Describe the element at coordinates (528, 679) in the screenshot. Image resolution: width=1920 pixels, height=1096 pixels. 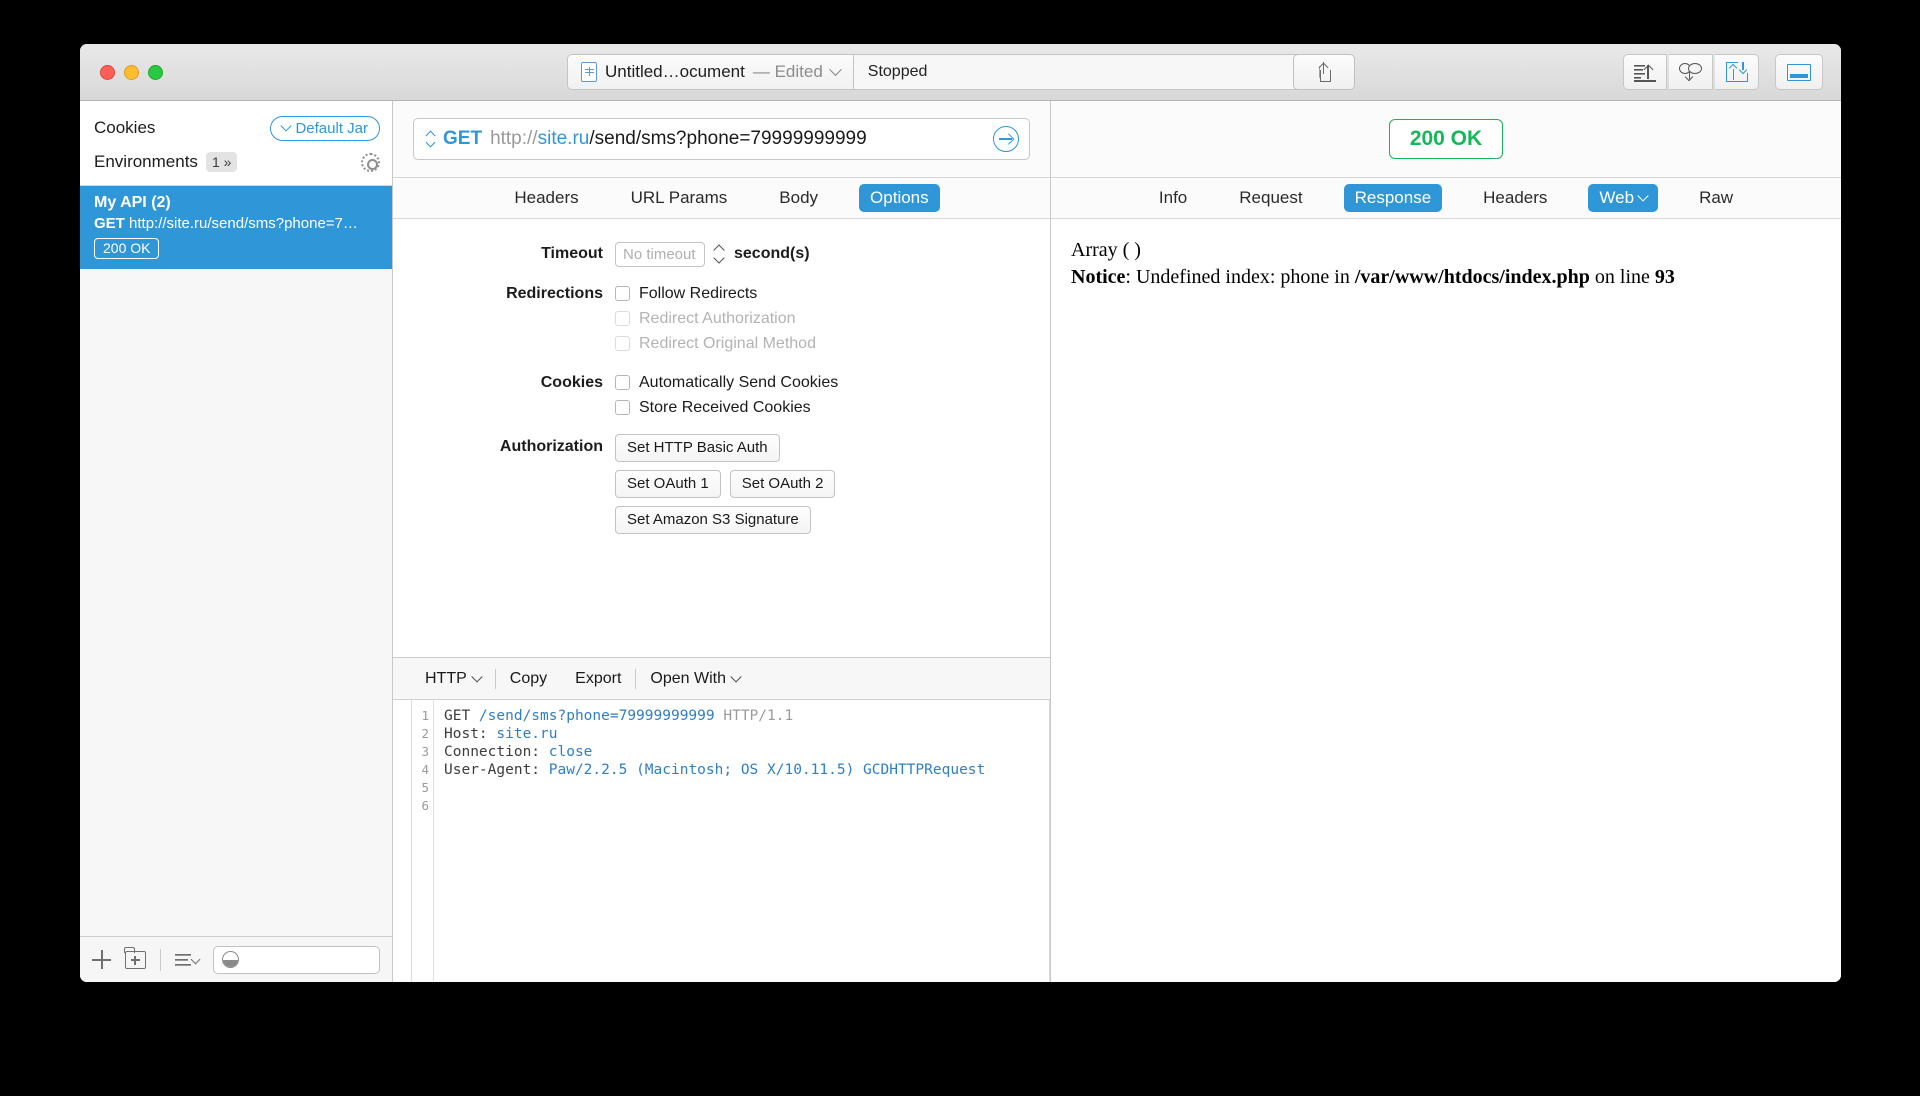
I see `copy-button: Copy` at that location.